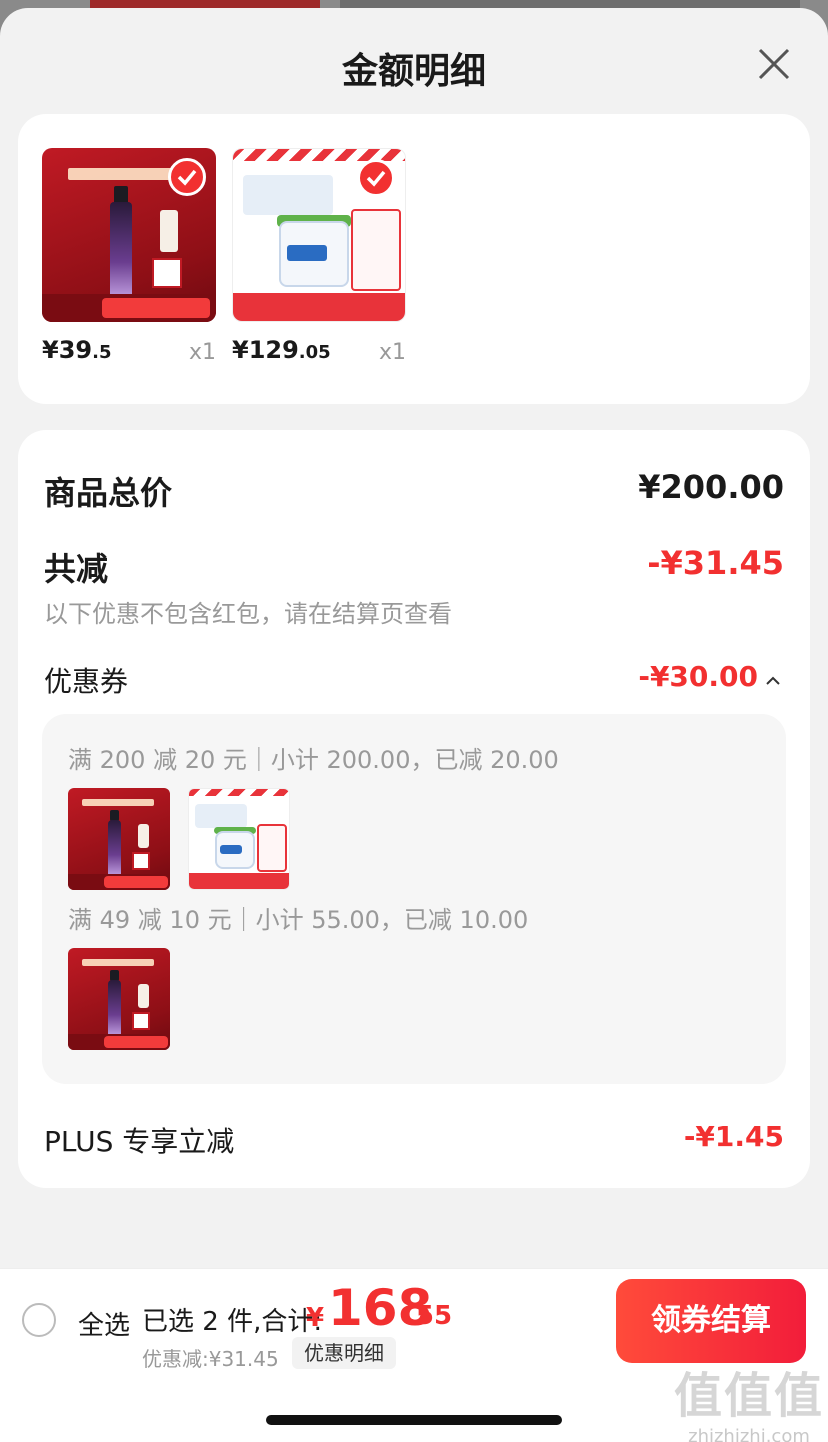 The height and width of the screenshot is (1442, 828). Describe the element at coordinates (429, 1316) in the screenshot. I see `total-amount-decimal: .55` at that location.